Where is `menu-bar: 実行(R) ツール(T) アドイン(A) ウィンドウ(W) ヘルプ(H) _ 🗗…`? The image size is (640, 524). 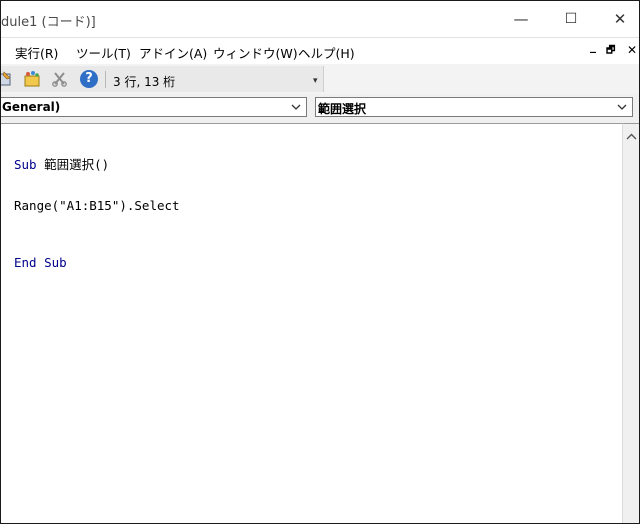 menu-bar: 実行(R) ツール(T) アドイン(A) ウィンドウ(W) ヘルプ(H) _ 🗗… is located at coordinates (320, 51).